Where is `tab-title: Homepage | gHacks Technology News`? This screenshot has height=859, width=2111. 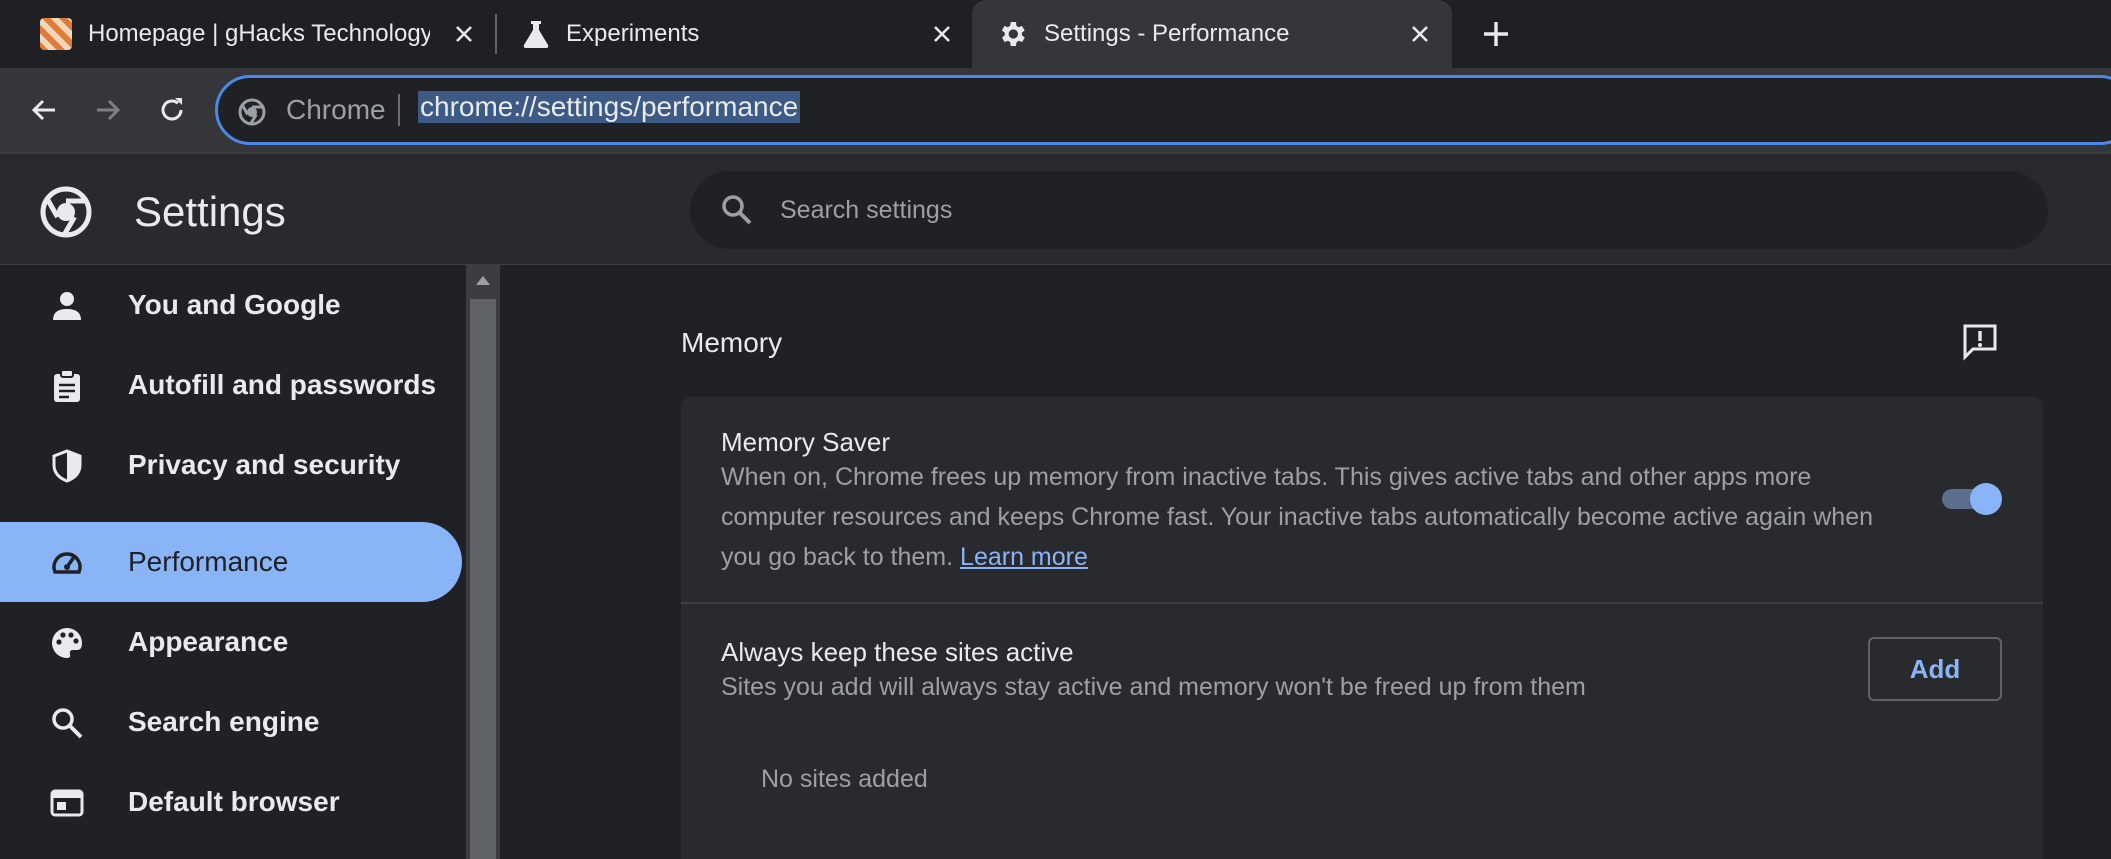
tab-title: Homepage | gHacks Technology News is located at coordinates (259, 33).